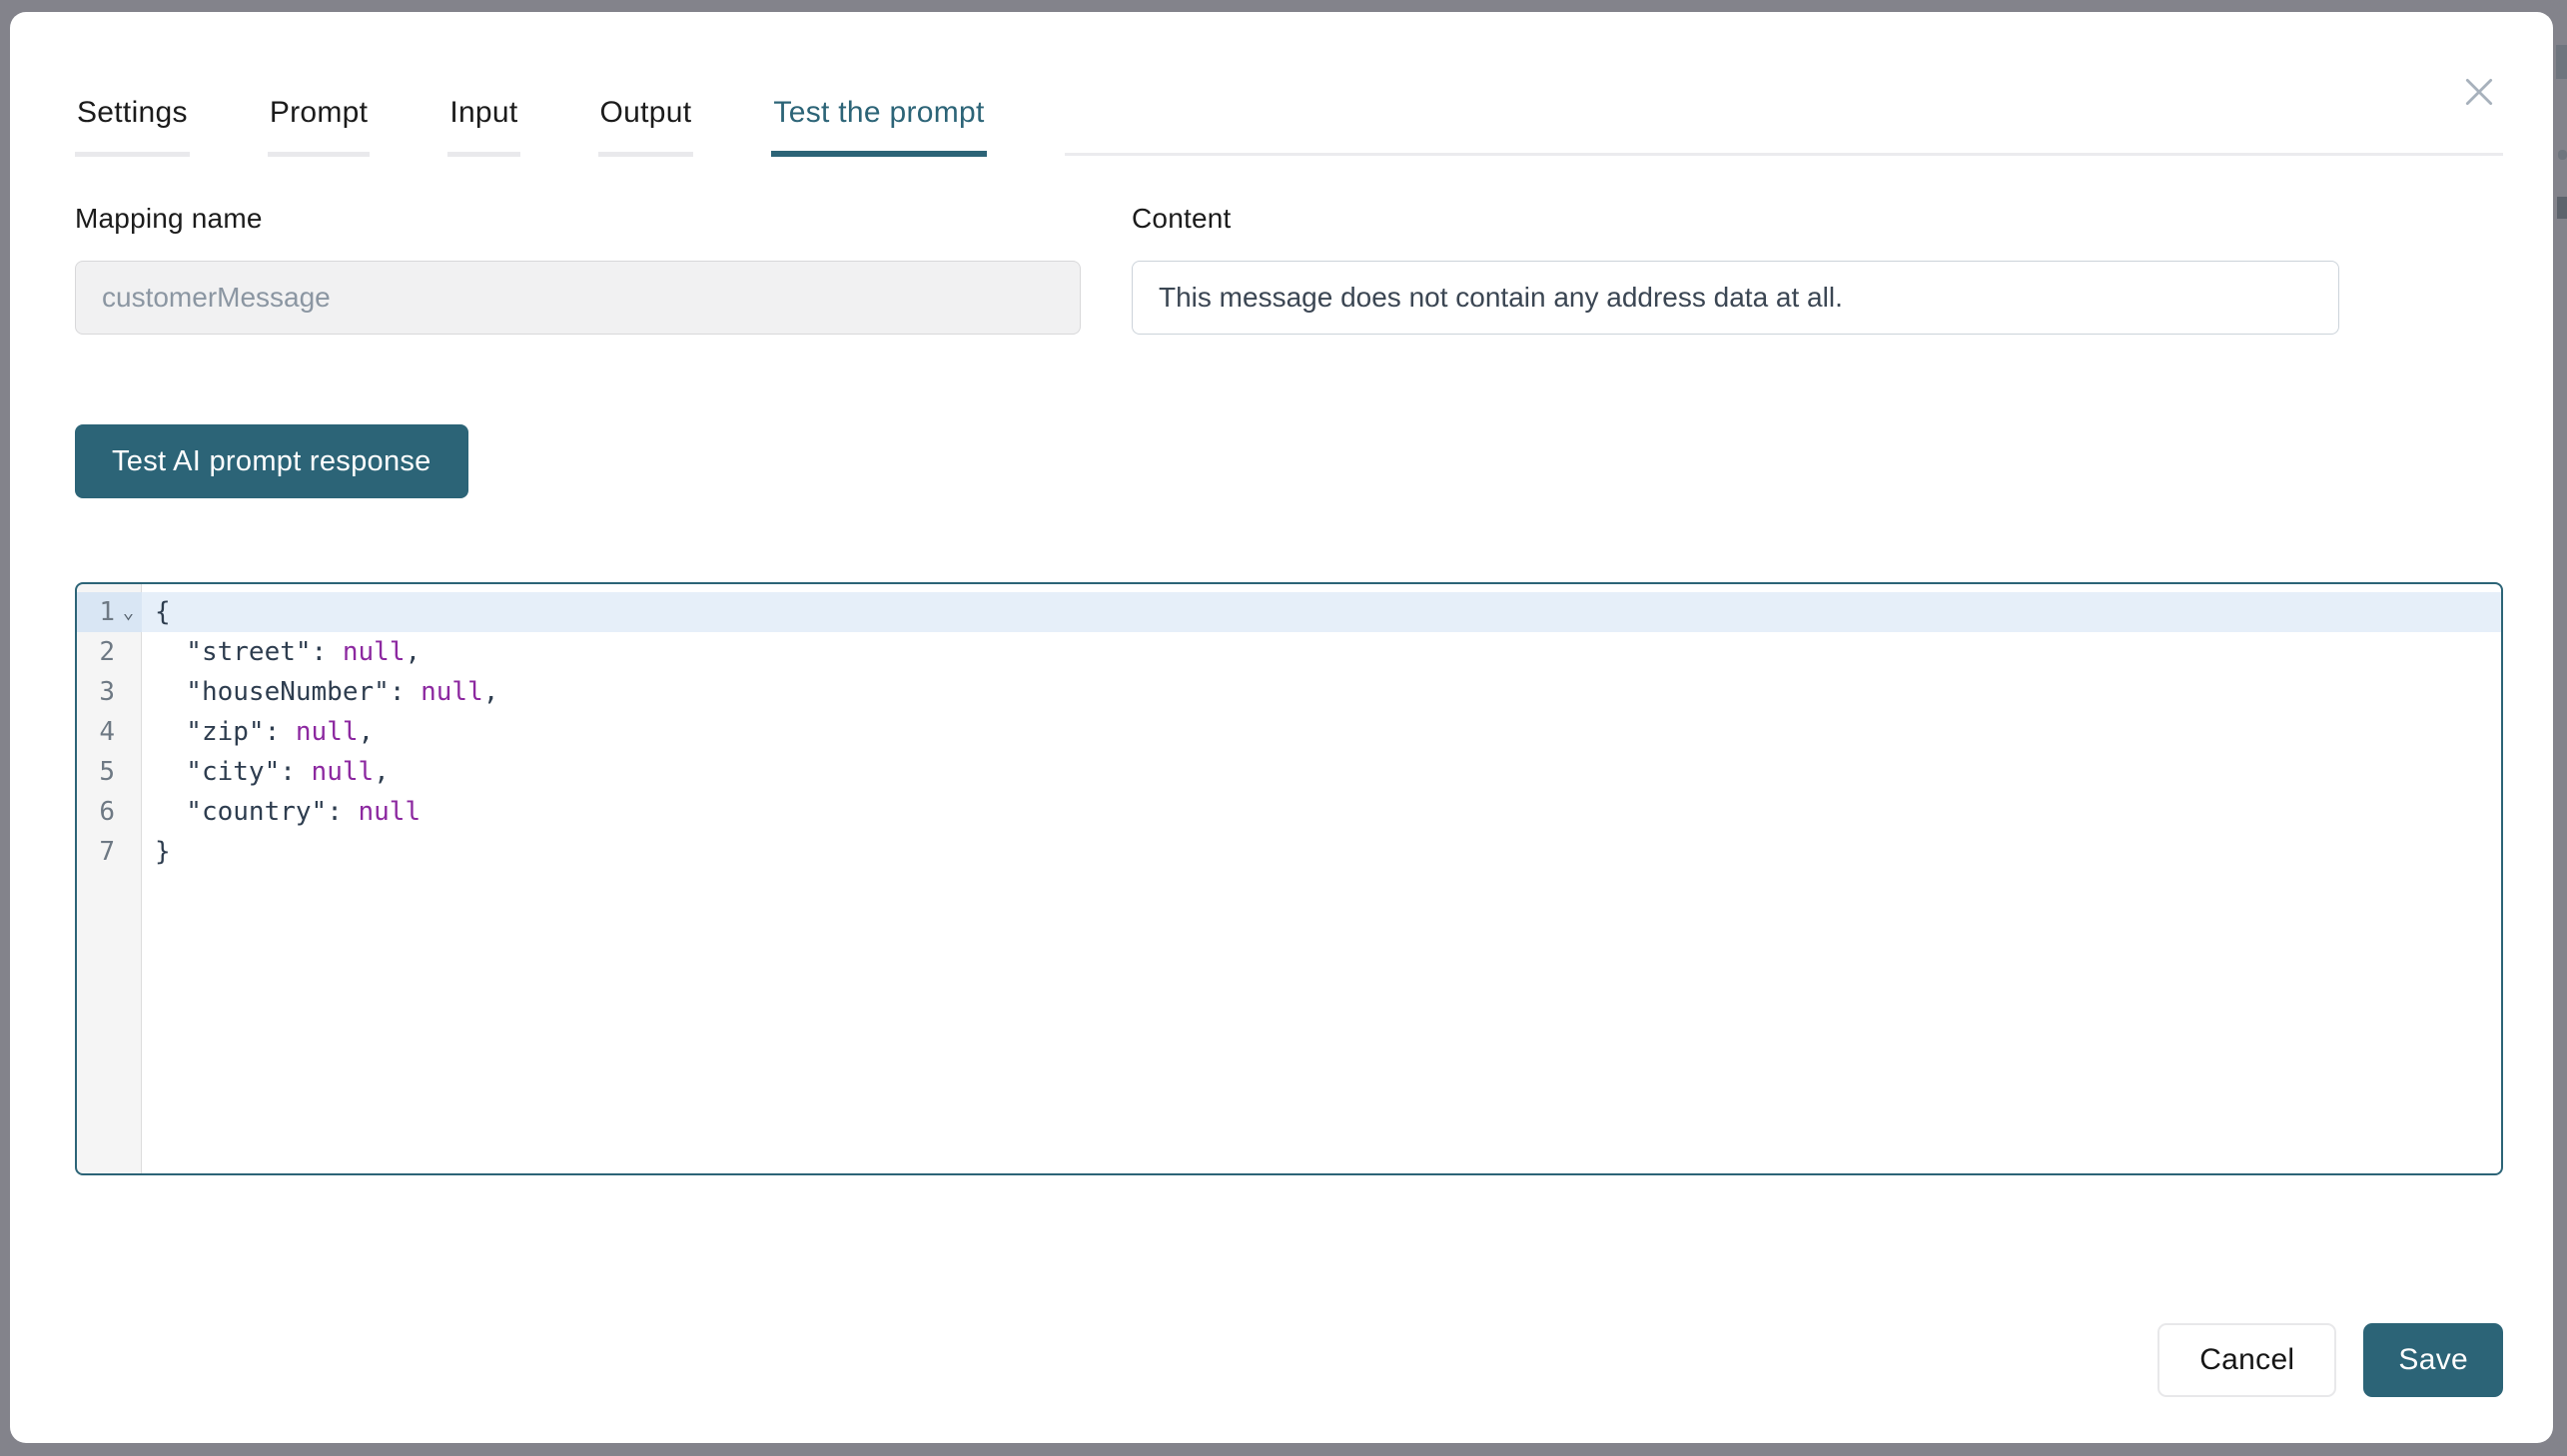 Image resolution: width=2567 pixels, height=1456 pixels. Describe the element at coordinates (107, 812) in the screenshot. I see `line-number: 6` at that location.